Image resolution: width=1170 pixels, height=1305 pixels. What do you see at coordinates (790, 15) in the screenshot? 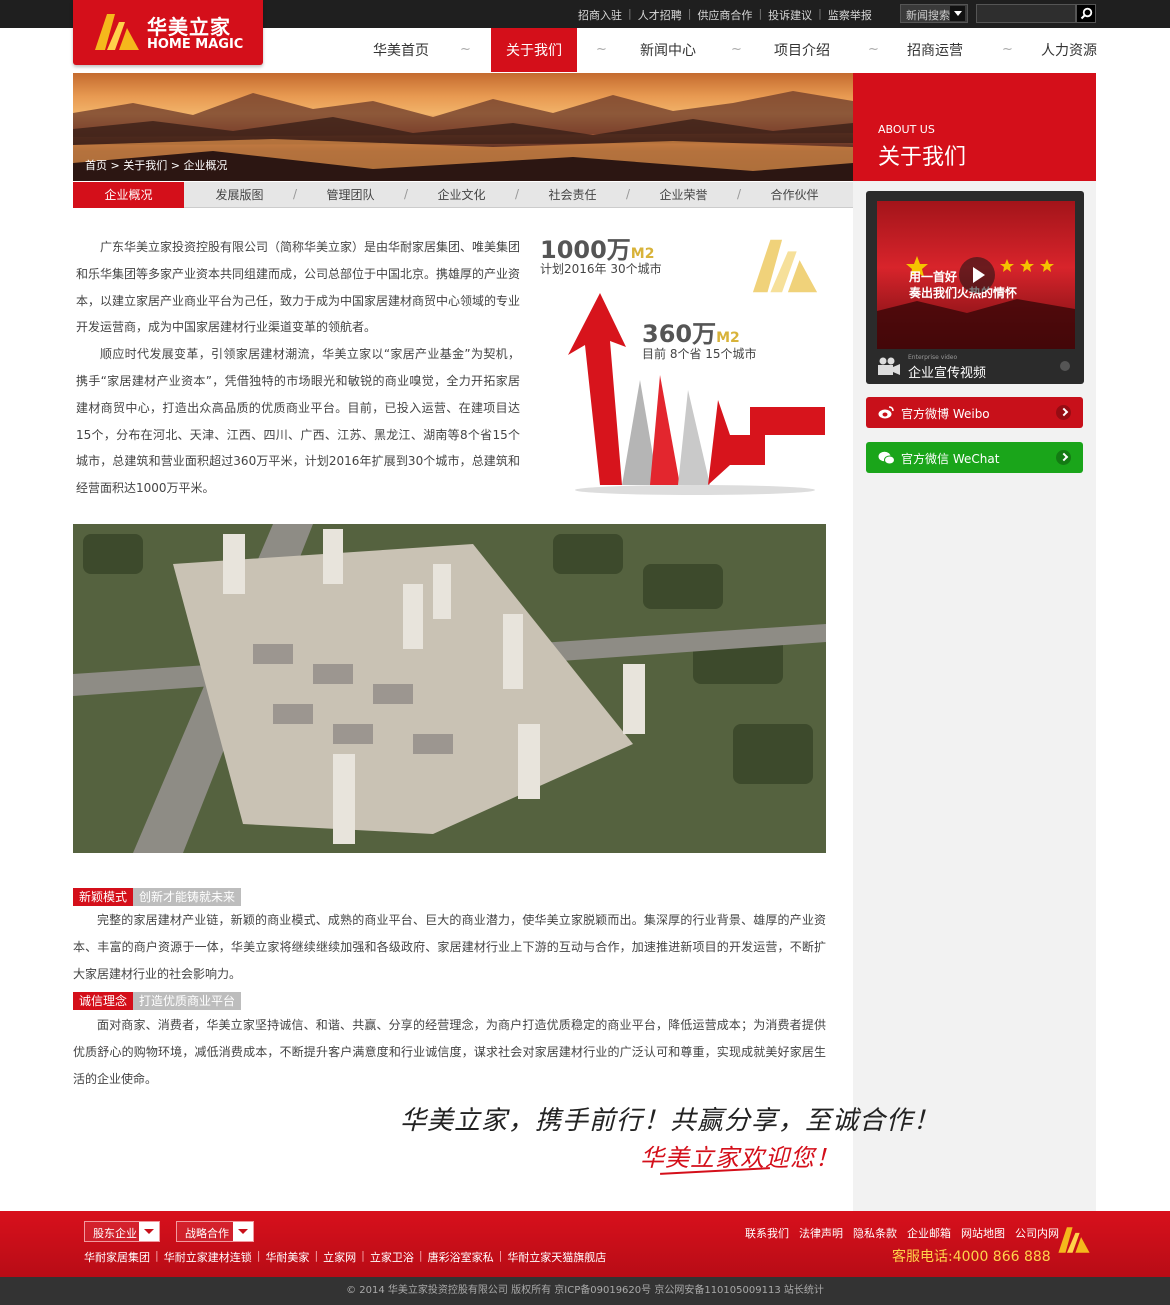
I see `top-link-complaint: 投诉建议` at bounding box center [790, 15].